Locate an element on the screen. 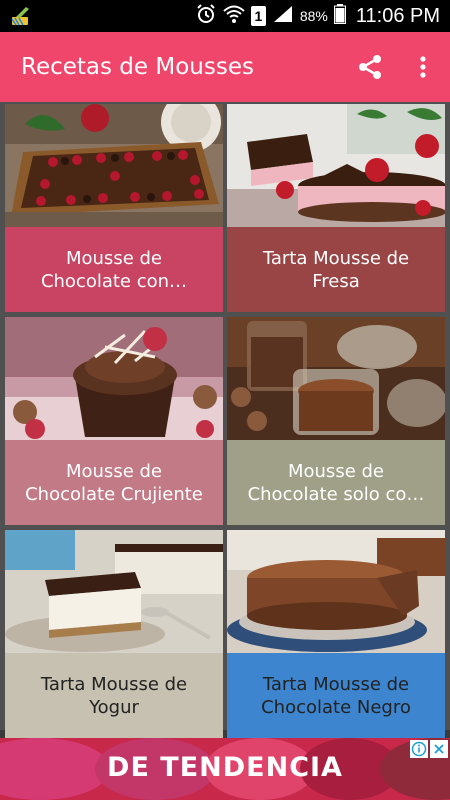 The image size is (450, 800). app-bar: Recetas de Mousses is located at coordinates (225, 67).